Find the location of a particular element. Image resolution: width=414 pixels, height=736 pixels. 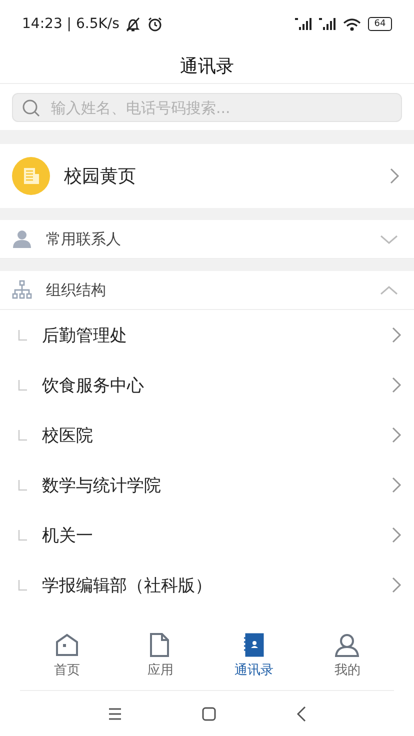

department-row: 学报编辑部（社科版） is located at coordinates (207, 585).